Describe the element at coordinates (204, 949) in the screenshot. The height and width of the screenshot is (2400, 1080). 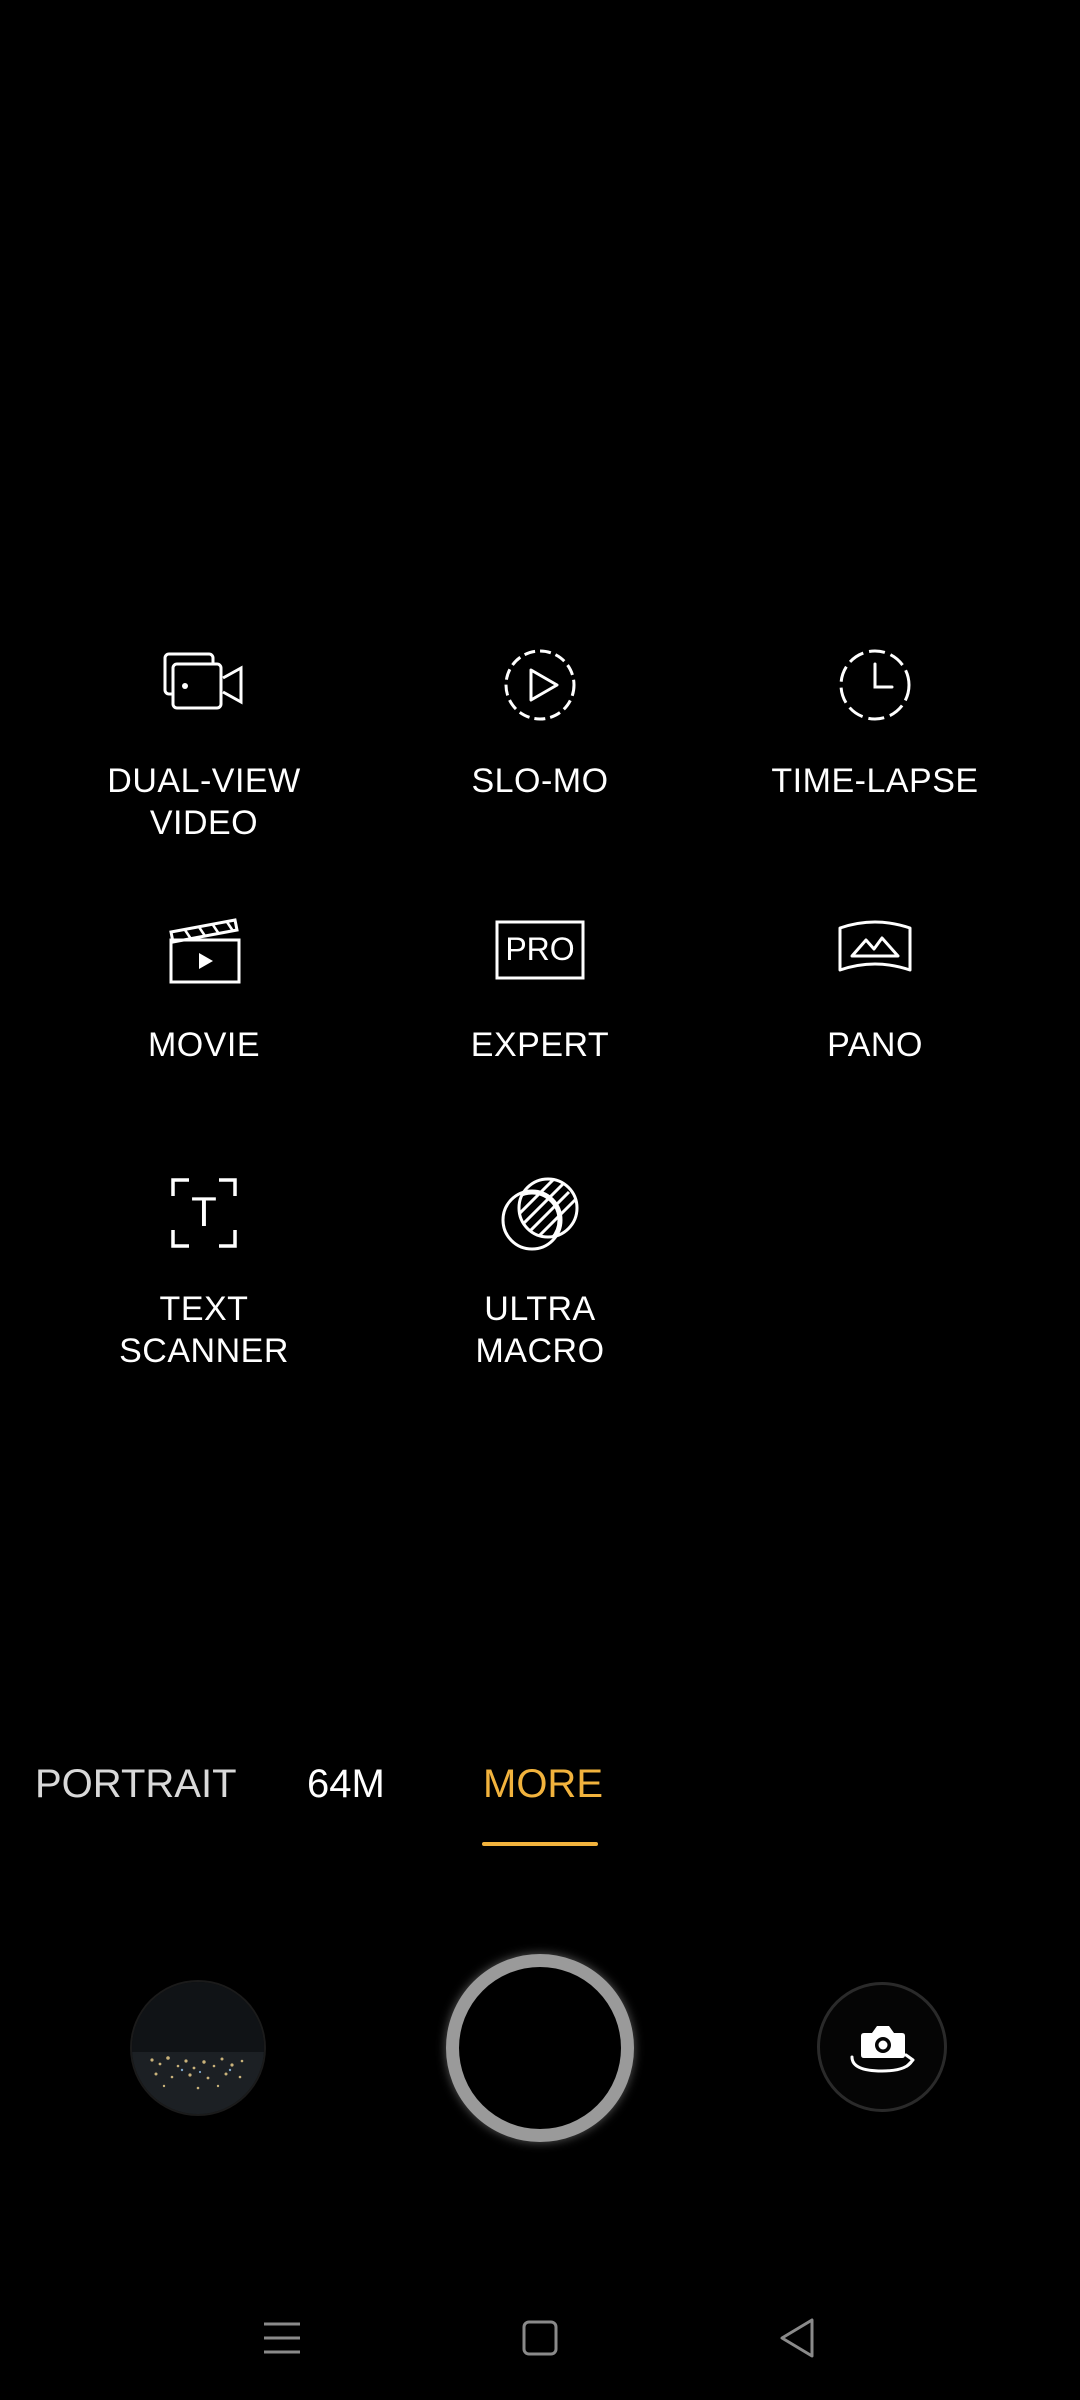
I see `movie-clapperboard-icon` at that location.